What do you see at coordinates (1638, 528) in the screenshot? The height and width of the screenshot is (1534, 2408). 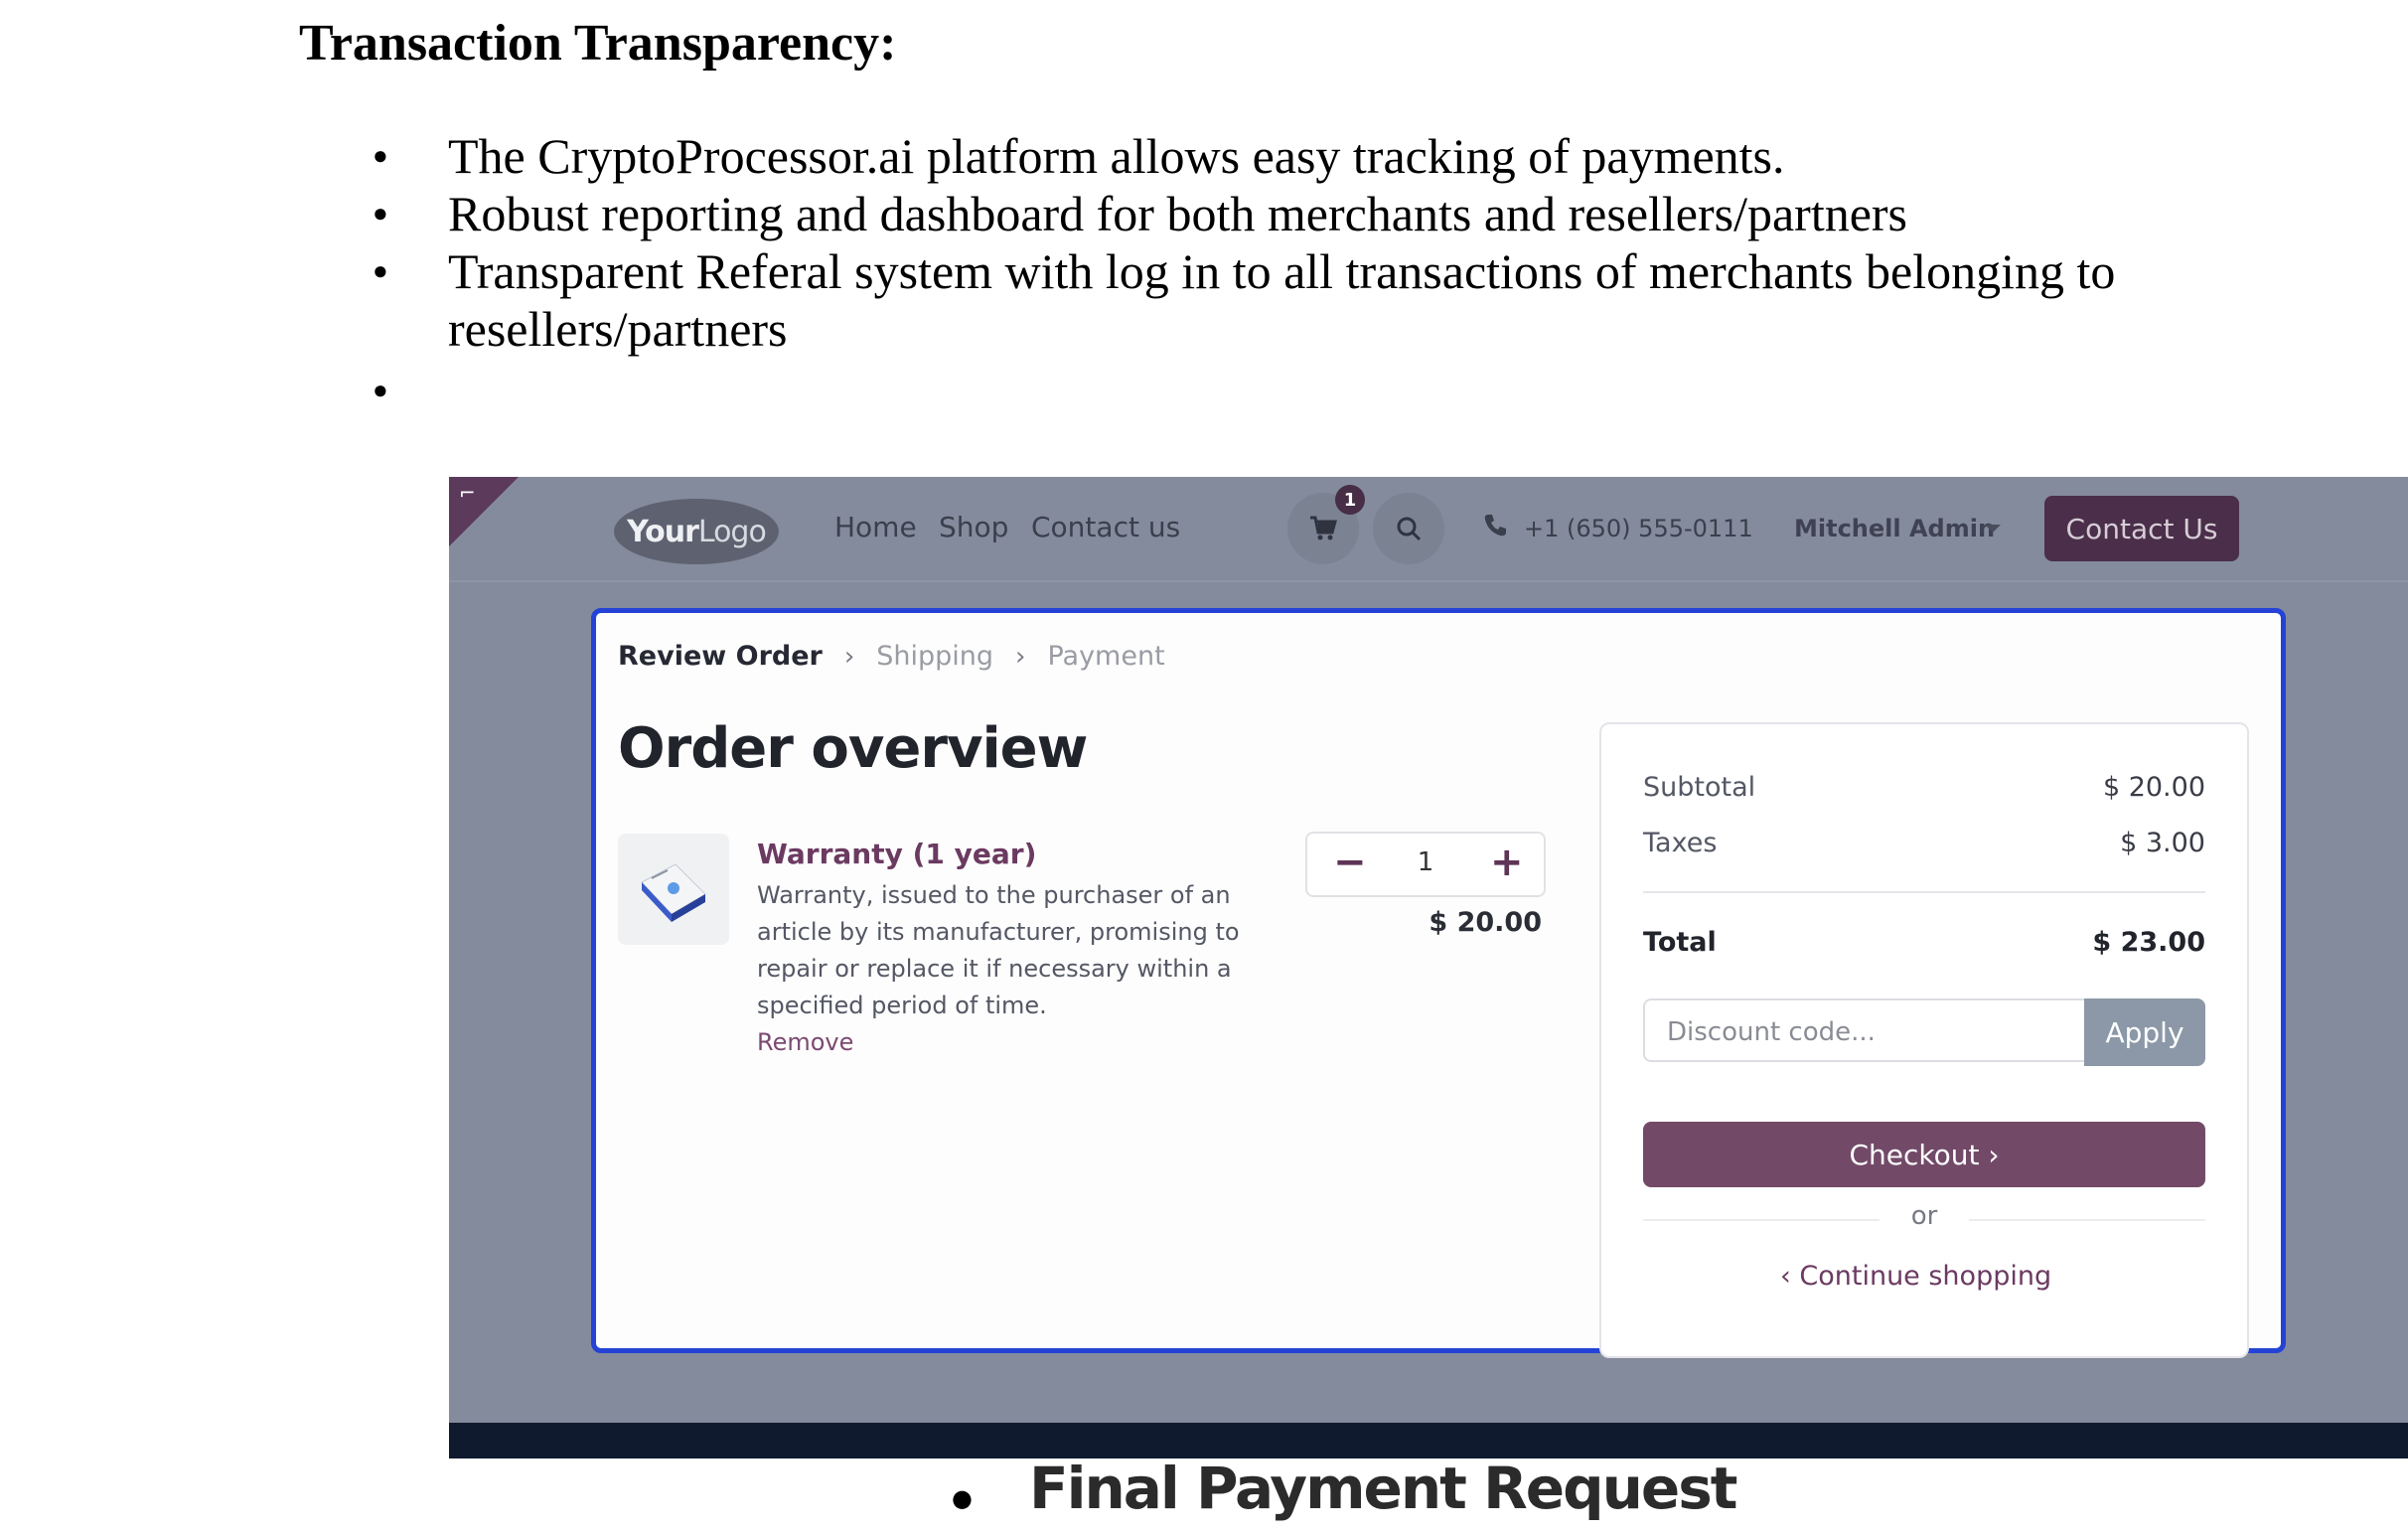 I see `phone-number: +1 (650) 555-0111` at bounding box center [1638, 528].